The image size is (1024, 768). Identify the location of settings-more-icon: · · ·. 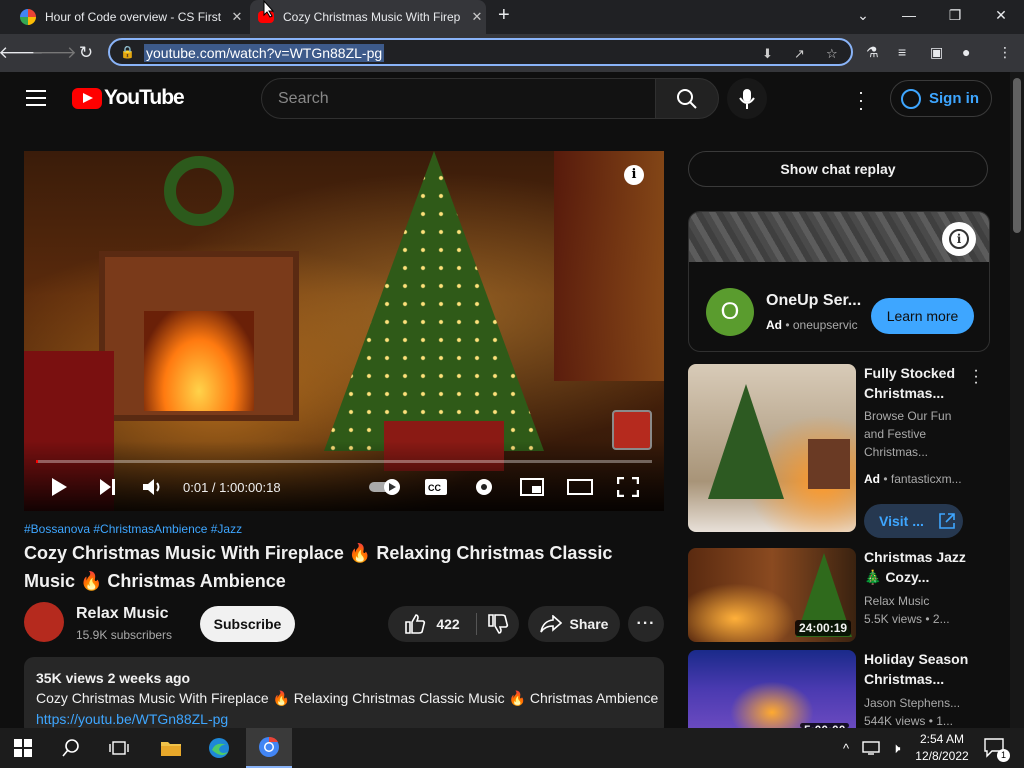
(861, 100).